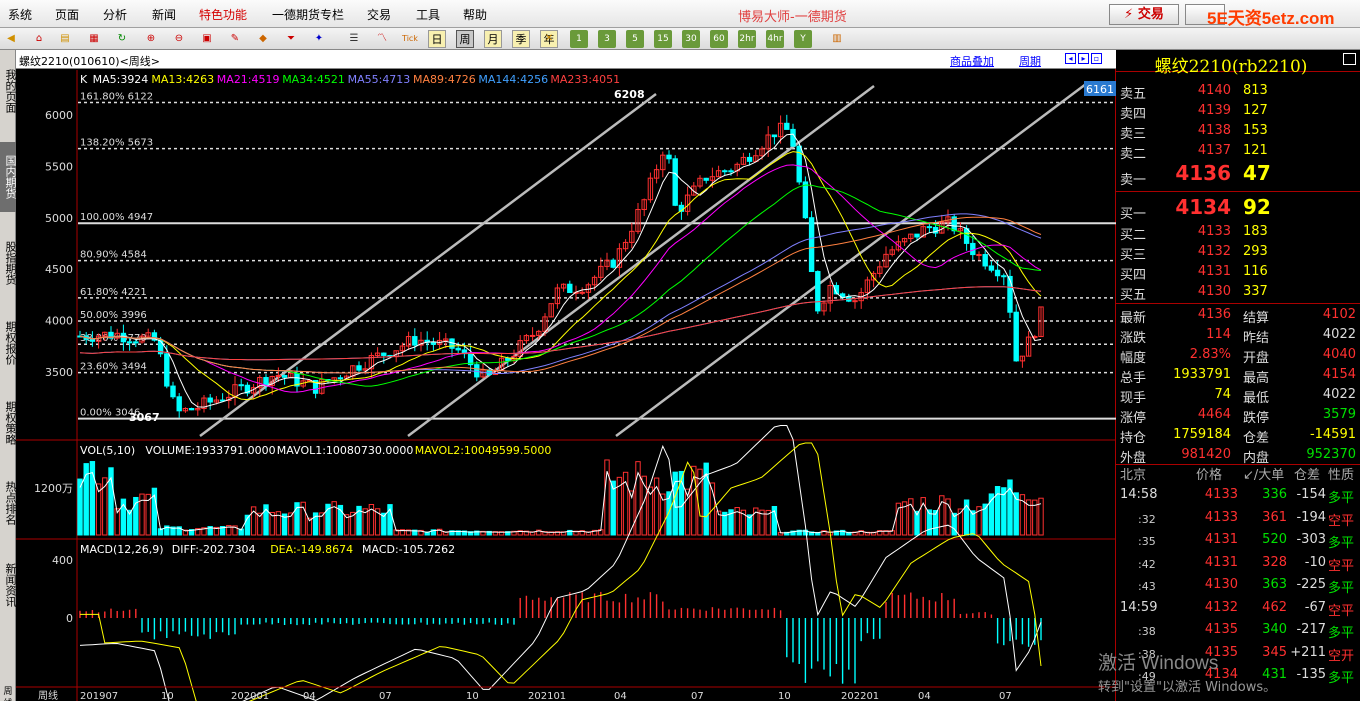 This screenshot has width=1360, height=701. What do you see at coordinates (747, 39) in the screenshot?
I see `minute-period-button: 2hr` at bounding box center [747, 39].